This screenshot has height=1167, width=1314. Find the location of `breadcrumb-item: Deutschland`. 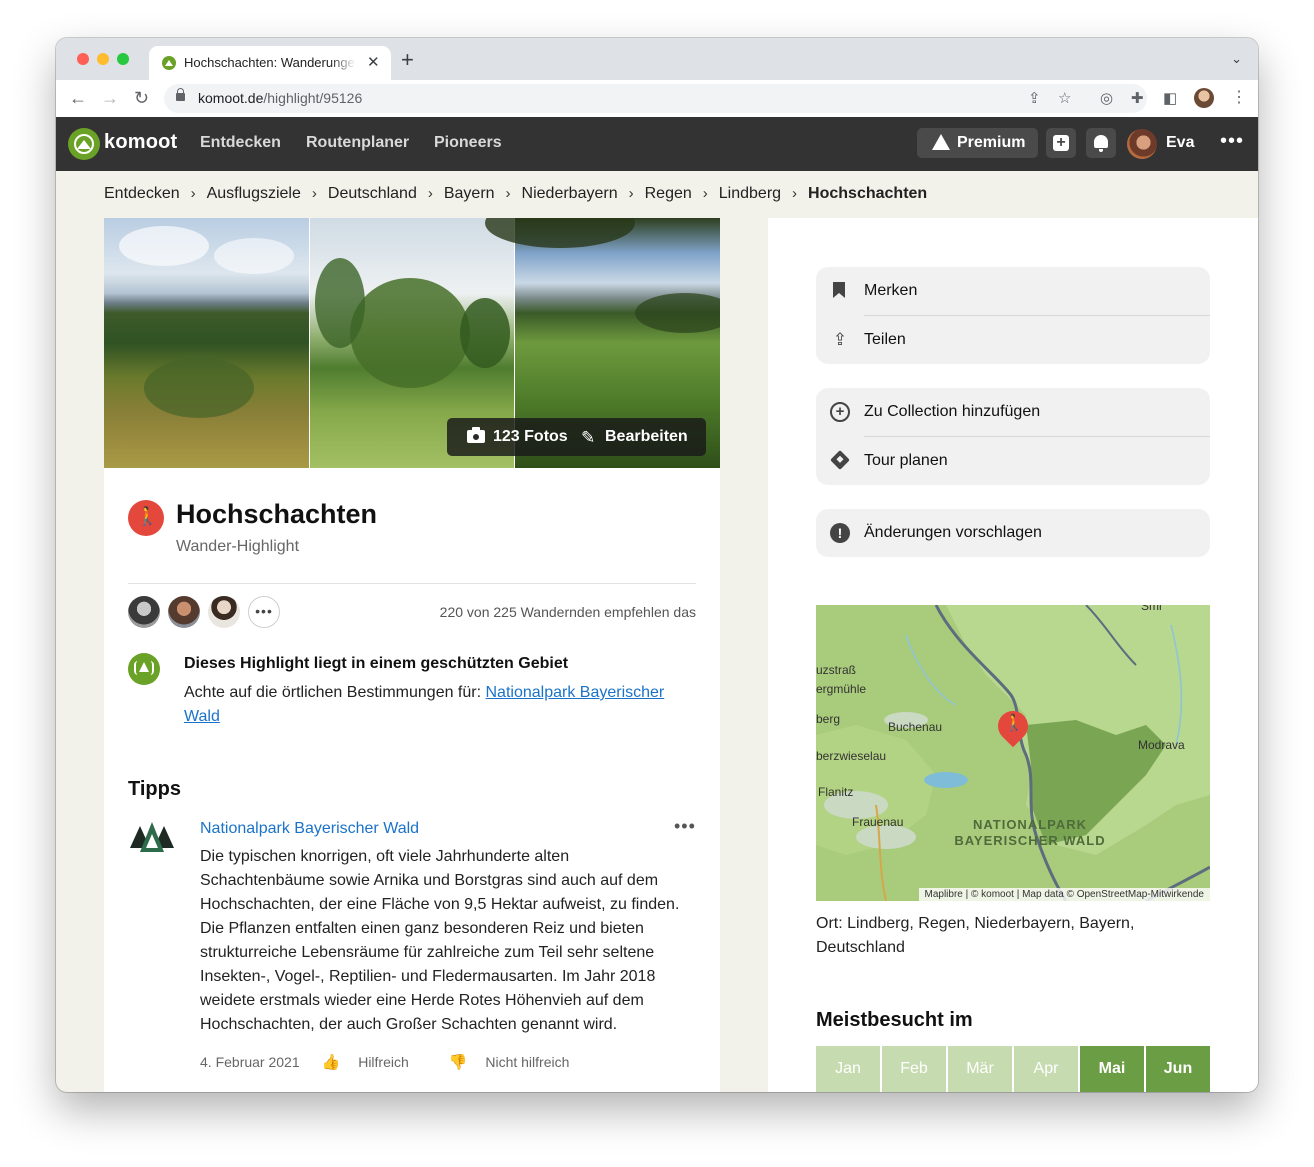

breadcrumb-item: Deutschland is located at coordinates (372, 193).